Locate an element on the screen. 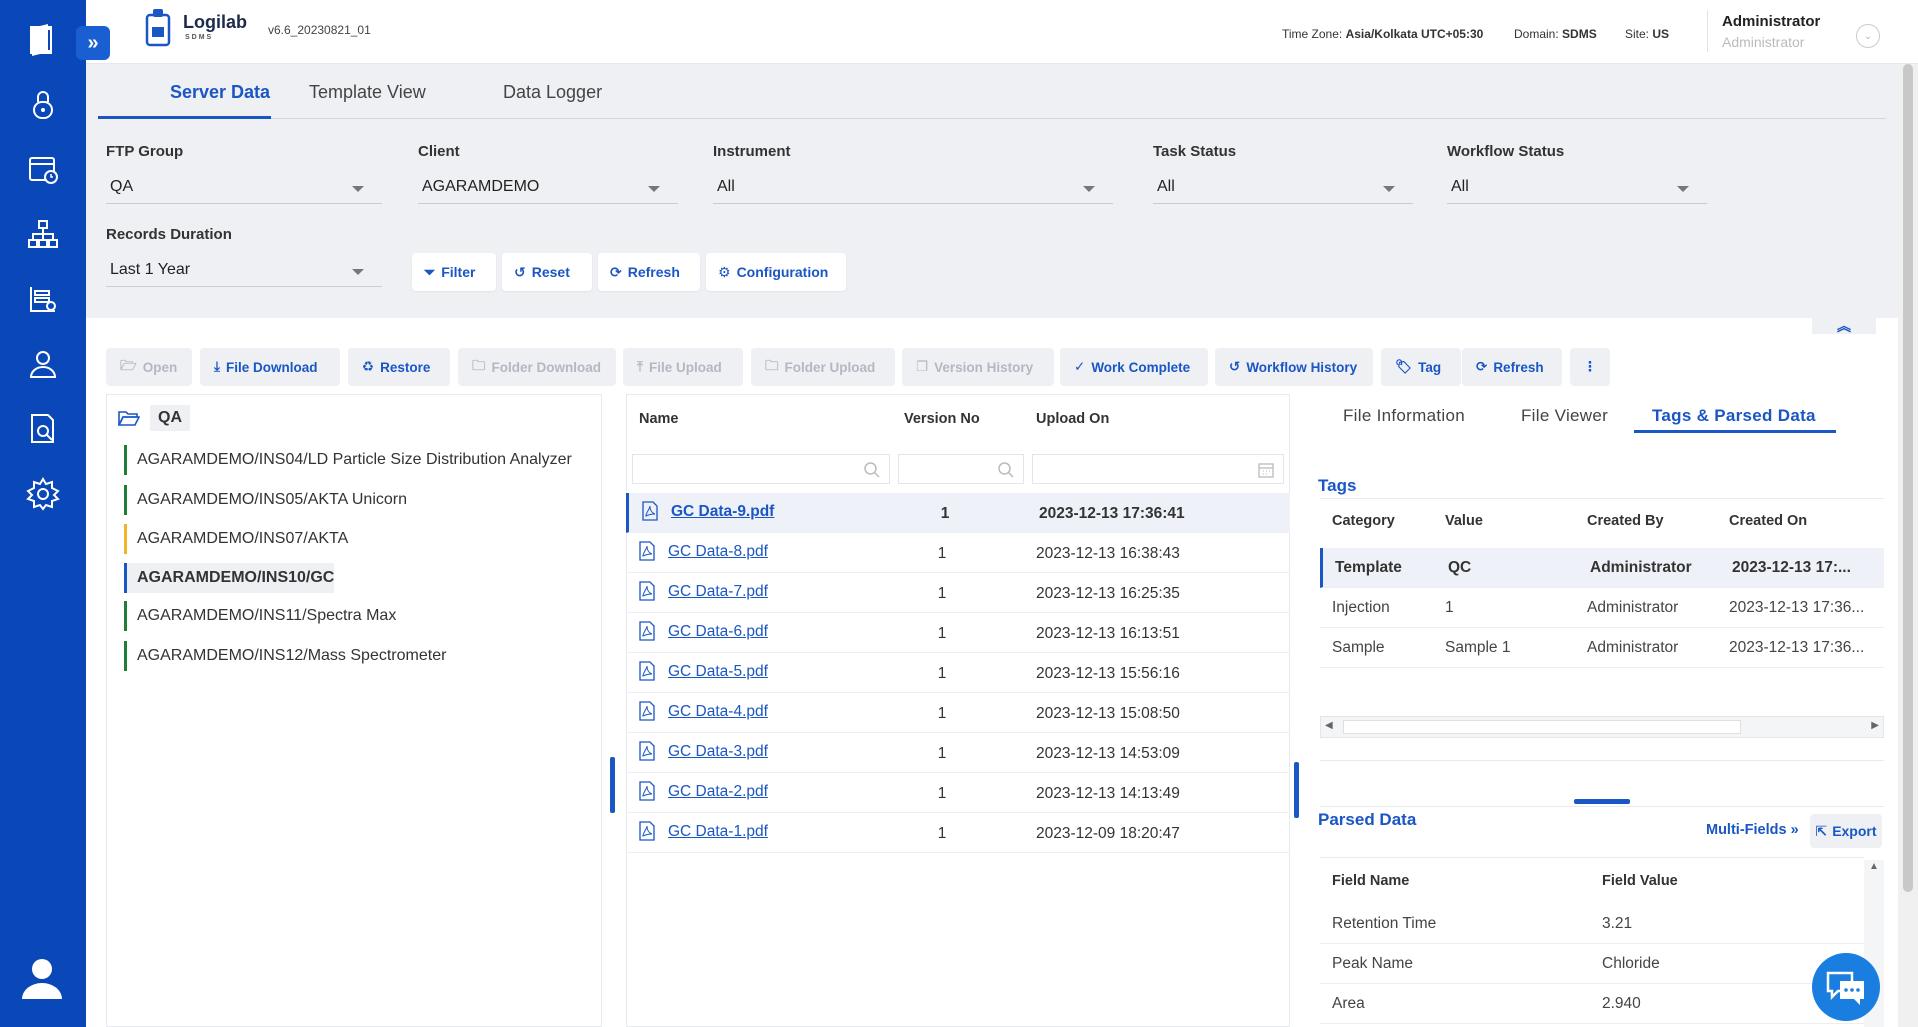 This screenshot has width=1918, height=1027. profile-avatar-icon is located at coordinates (42, 977).